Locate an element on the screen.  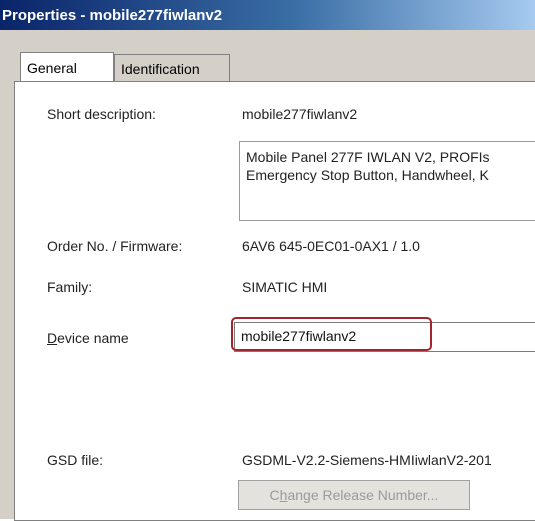
family-label: Family: is located at coordinates (70, 287).